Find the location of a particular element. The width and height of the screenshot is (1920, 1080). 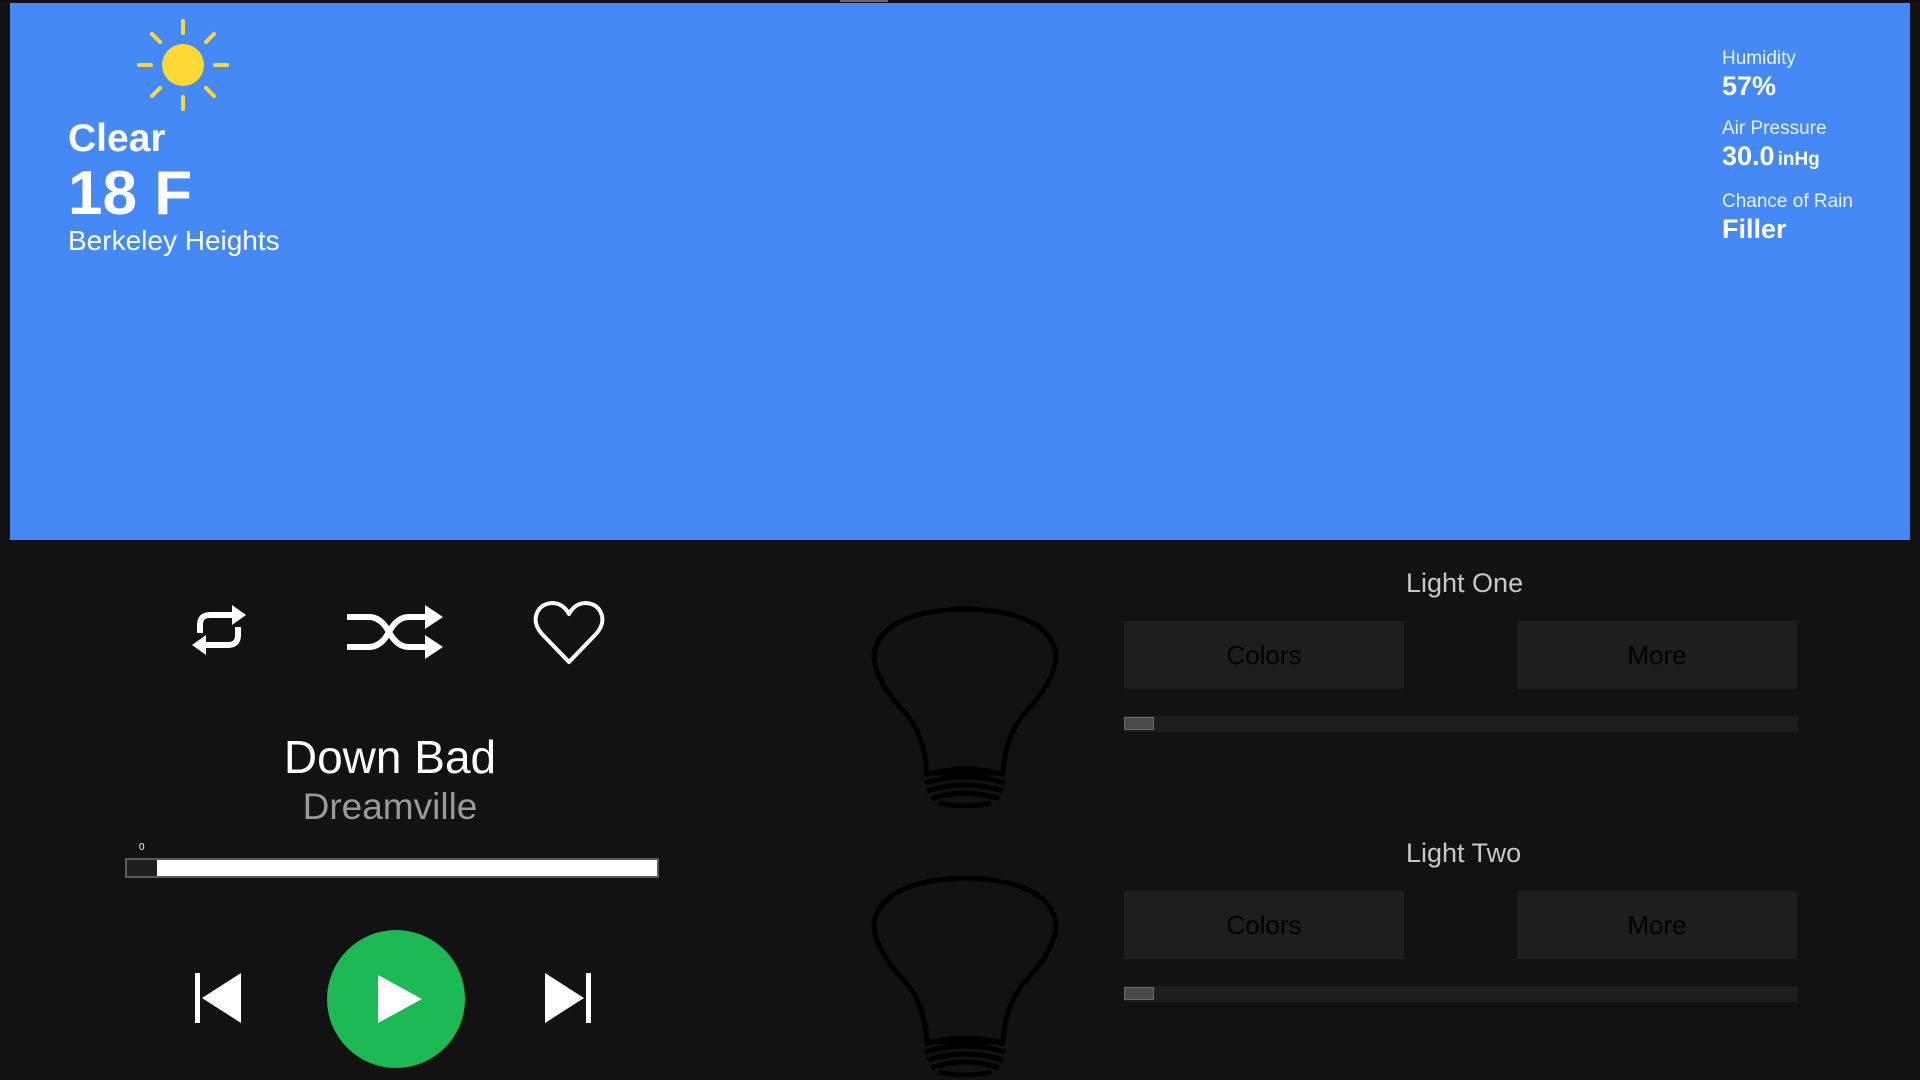

heart-icon is located at coordinates (569, 633).